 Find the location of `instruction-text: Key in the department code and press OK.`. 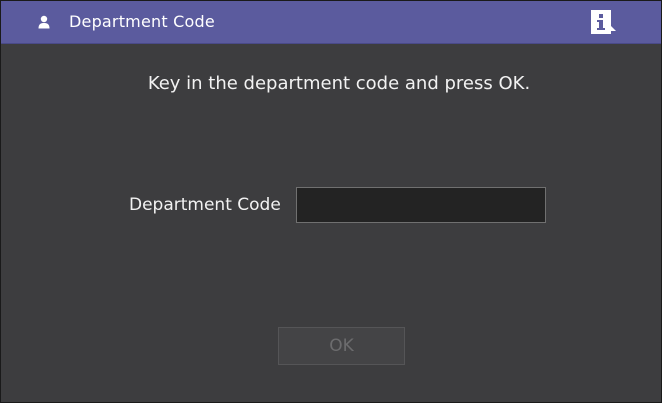

instruction-text: Key in the department code and press OK. is located at coordinates (339, 83).